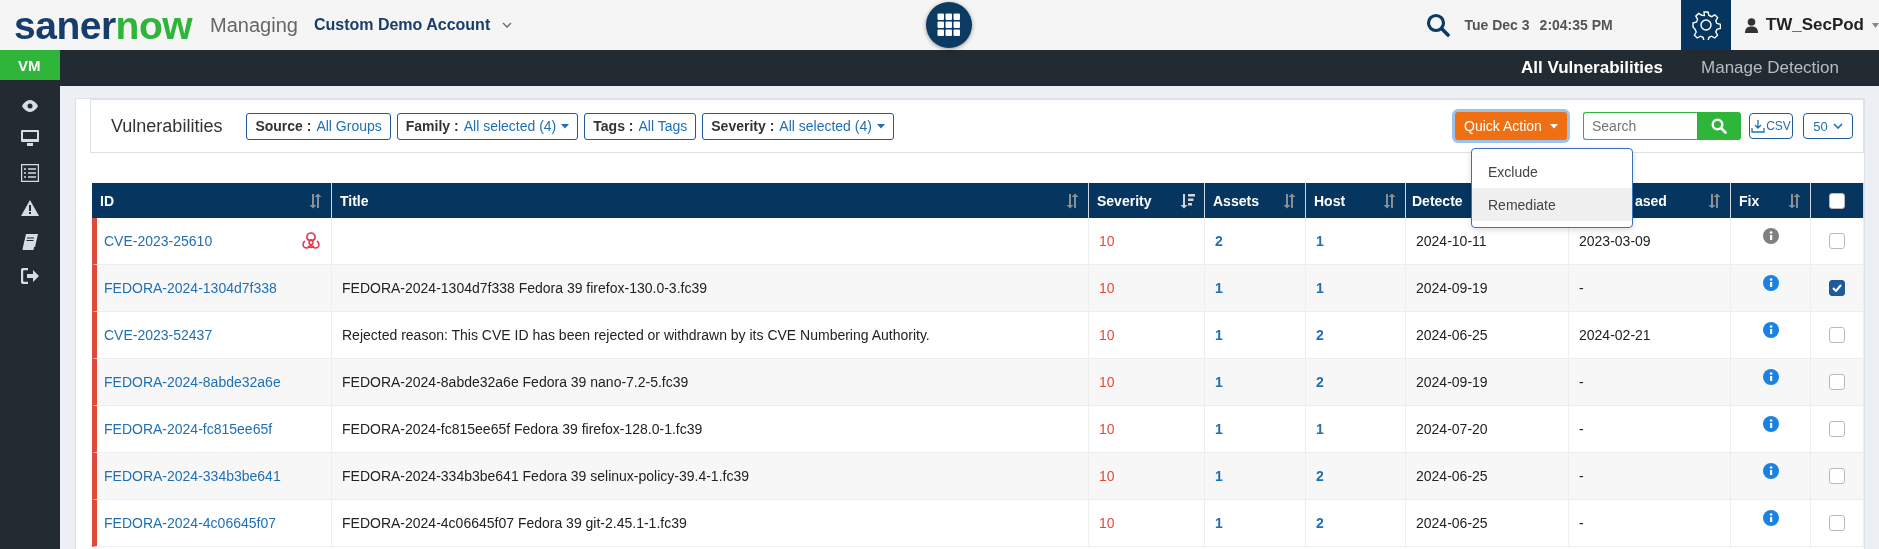 The image size is (1879, 549). I want to click on checkmark-icon, so click(1837, 288).